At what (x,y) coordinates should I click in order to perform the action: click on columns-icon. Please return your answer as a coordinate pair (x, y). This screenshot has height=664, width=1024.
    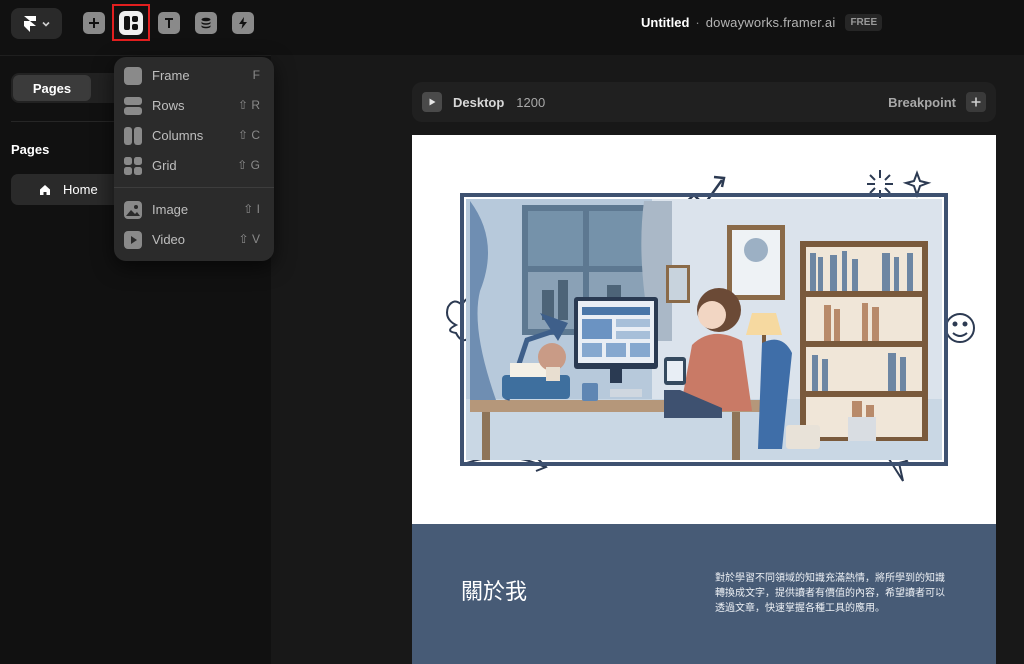
    Looking at the image, I should click on (133, 136).